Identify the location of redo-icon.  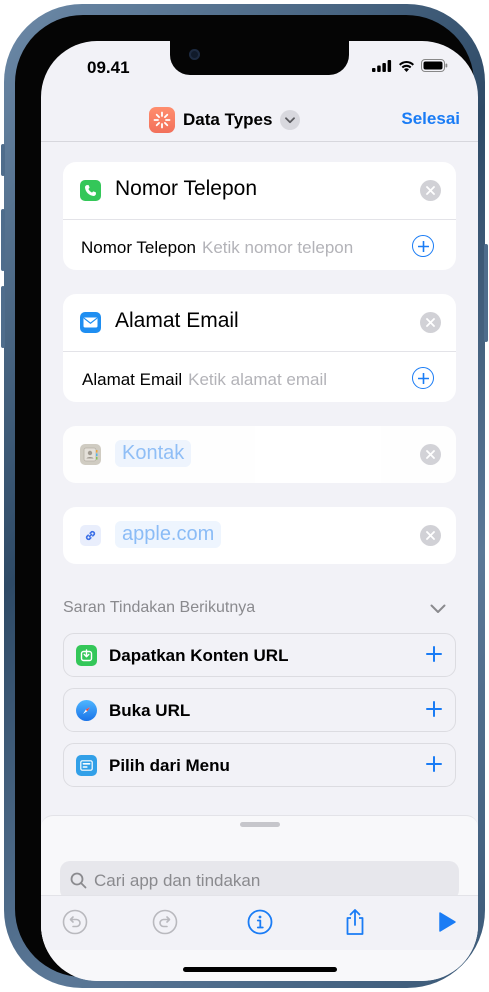
(165, 922).